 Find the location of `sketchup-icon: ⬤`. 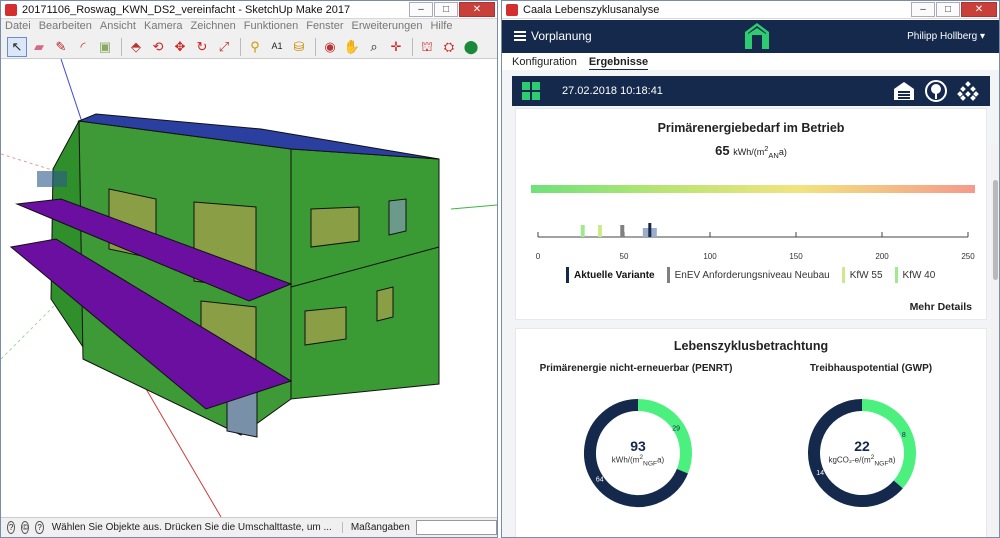

sketchup-icon: ⬤ is located at coordinates (471, 47).